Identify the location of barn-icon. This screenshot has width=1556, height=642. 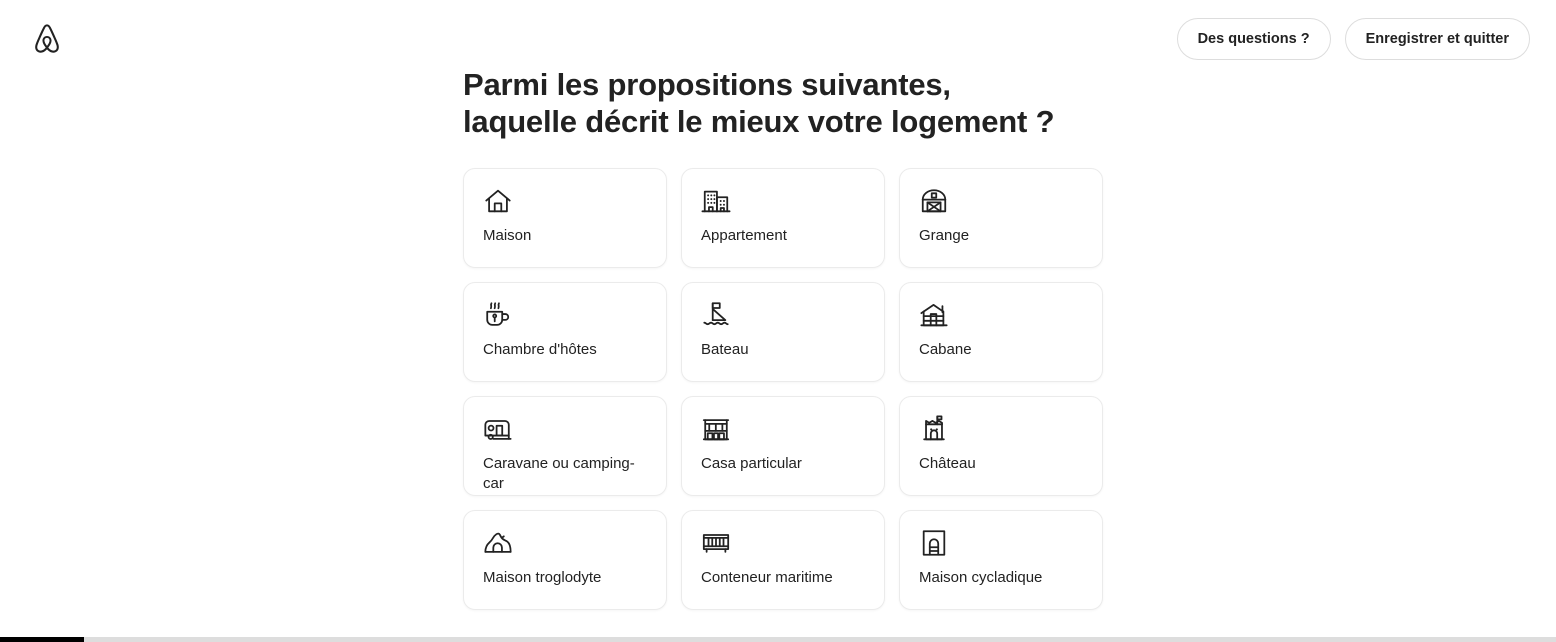
(934, 201).